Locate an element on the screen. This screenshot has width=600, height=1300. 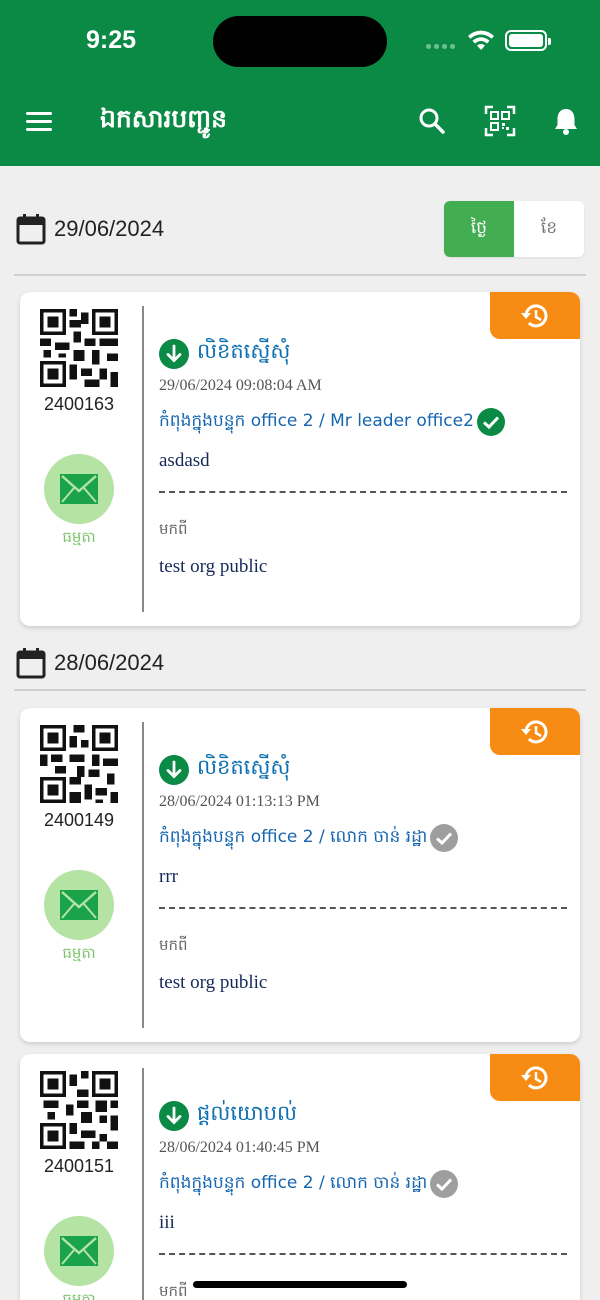
document-number: 2400151 is located at coordinates (79, 1166).